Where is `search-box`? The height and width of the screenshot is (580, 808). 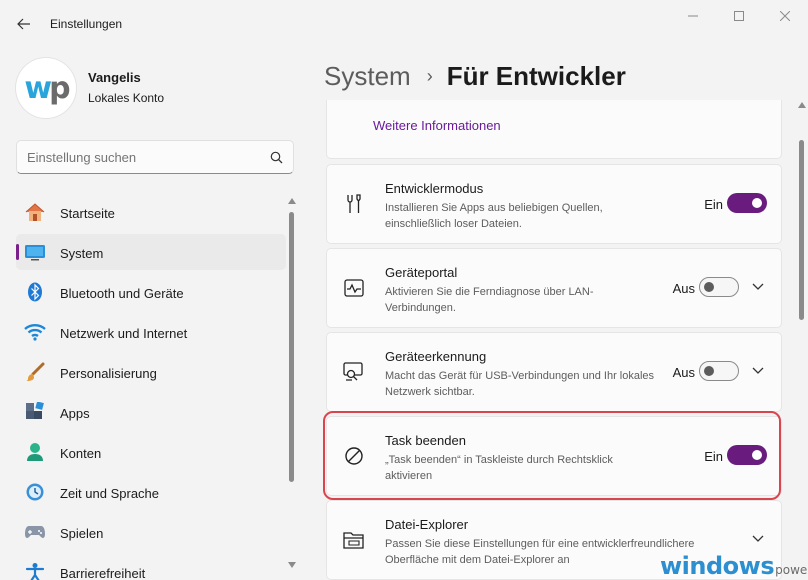 search-box is located at coordinates (155, 157).